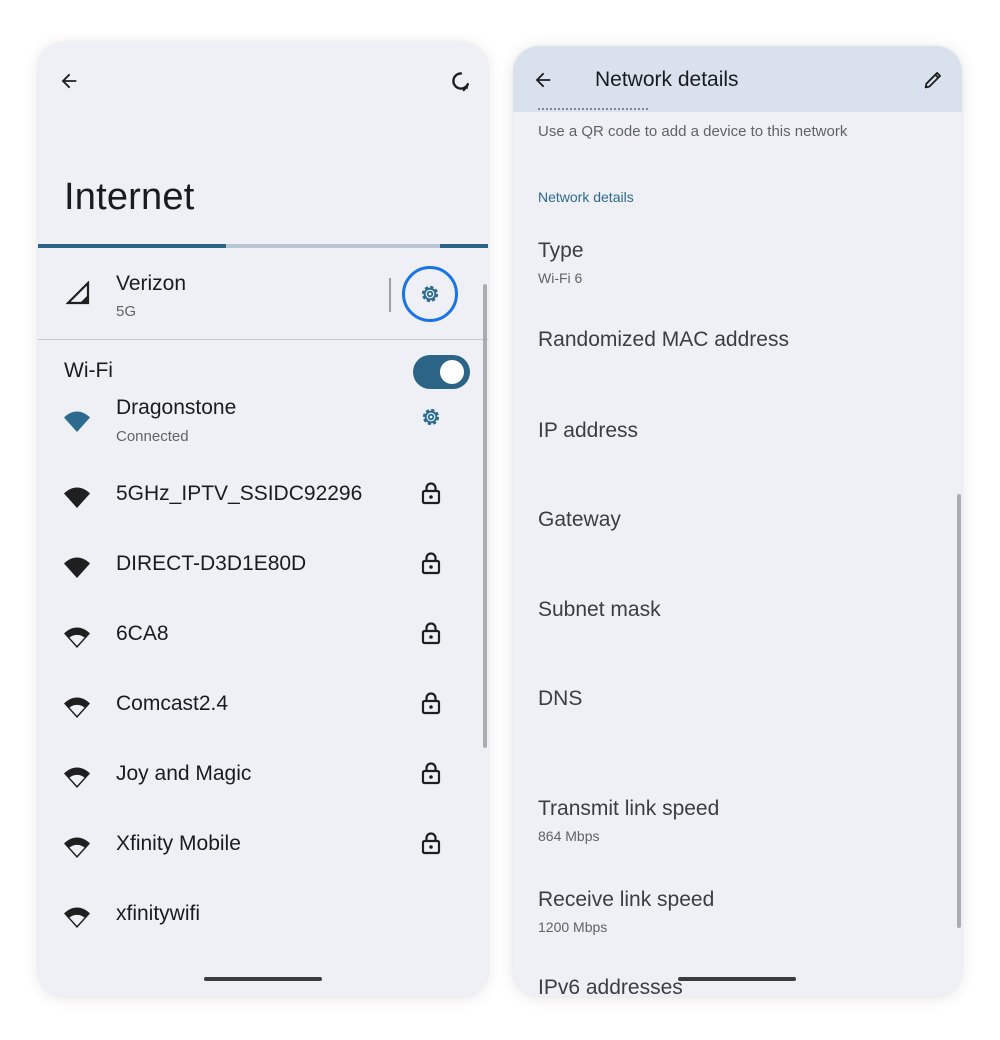 The image size is (1000, 1040). I want to click on network-name: Xfinity Mobile, so click(178, 843).